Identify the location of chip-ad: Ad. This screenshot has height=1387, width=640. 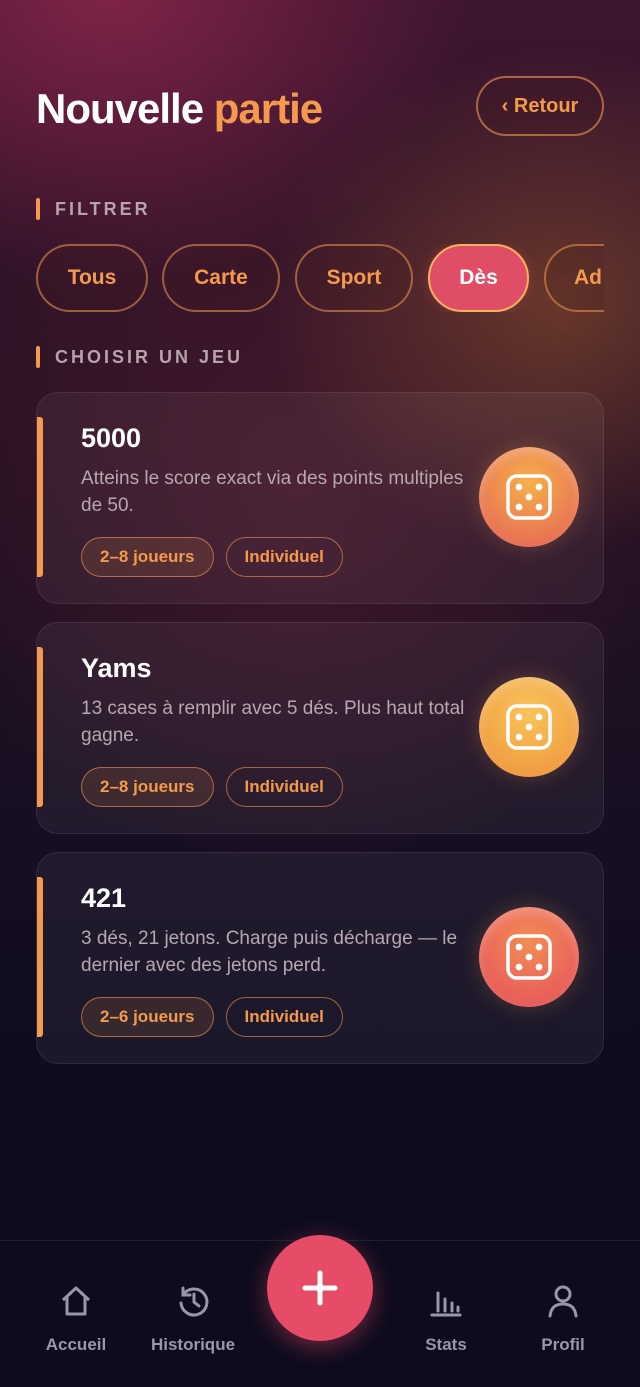
(574, 278).